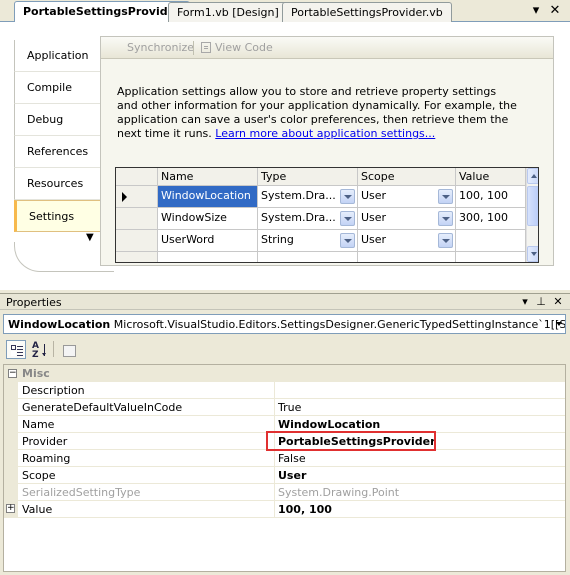 The image size is (570, 575). Describe the element at coordinates (407, 257) in the screenshot. I see `cell-scope` at that location.